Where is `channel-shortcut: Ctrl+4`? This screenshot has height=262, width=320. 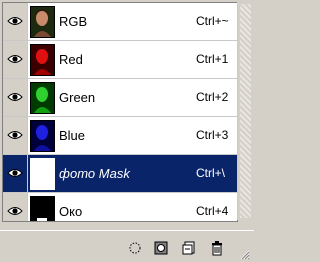
channel-shortcut: Ctrl+4 is located at coordinates (212, 211).